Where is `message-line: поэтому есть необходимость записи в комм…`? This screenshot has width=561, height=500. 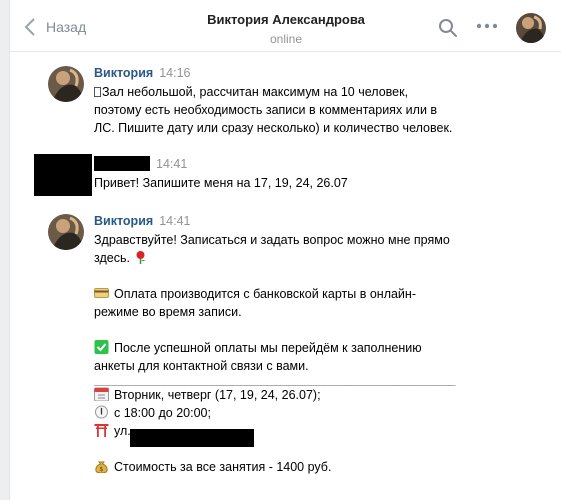 message-line: поэтому есть необходимость записи в комм… is located at coordinates (266, 110).